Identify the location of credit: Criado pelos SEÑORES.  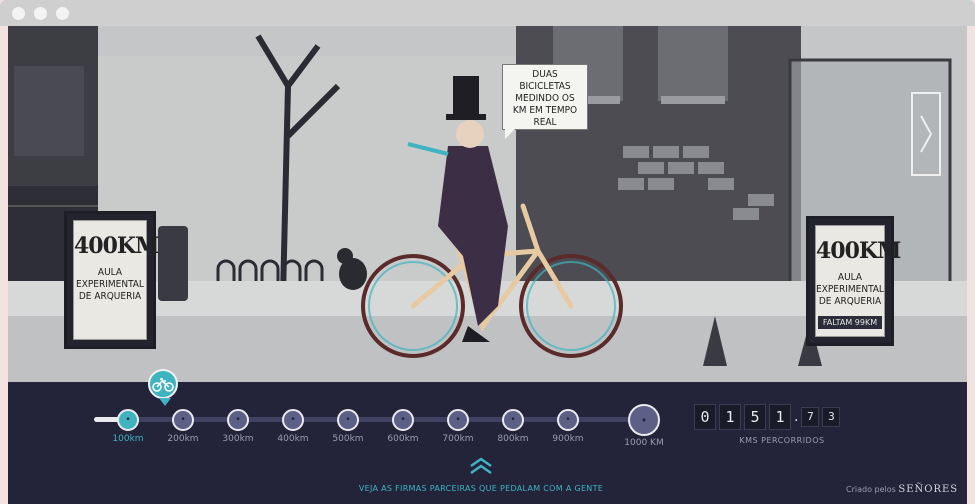
(902, 489).